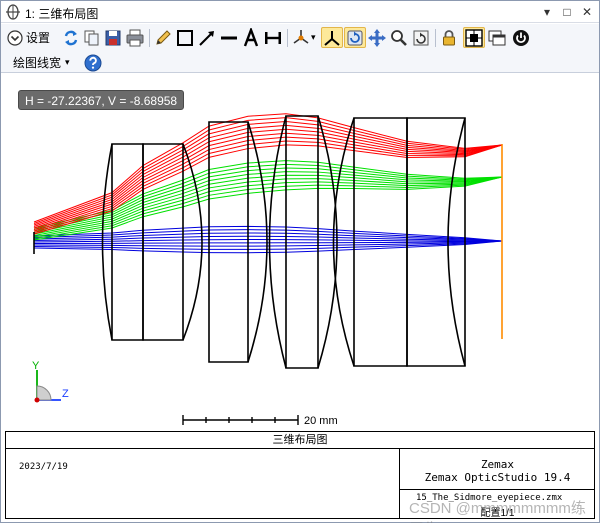  Describe the element at coordinates (65, 394) in the screenshot. I see `axis-z-label: Z` at that location.